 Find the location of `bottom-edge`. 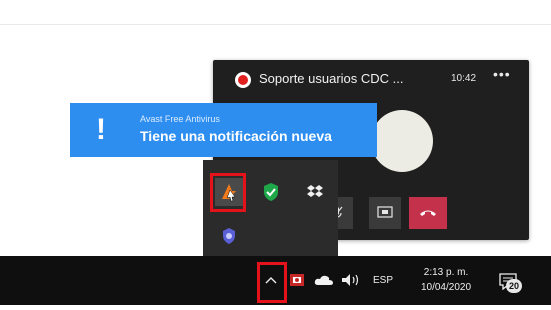

bottom-edge is located at coordinates (275, 307).